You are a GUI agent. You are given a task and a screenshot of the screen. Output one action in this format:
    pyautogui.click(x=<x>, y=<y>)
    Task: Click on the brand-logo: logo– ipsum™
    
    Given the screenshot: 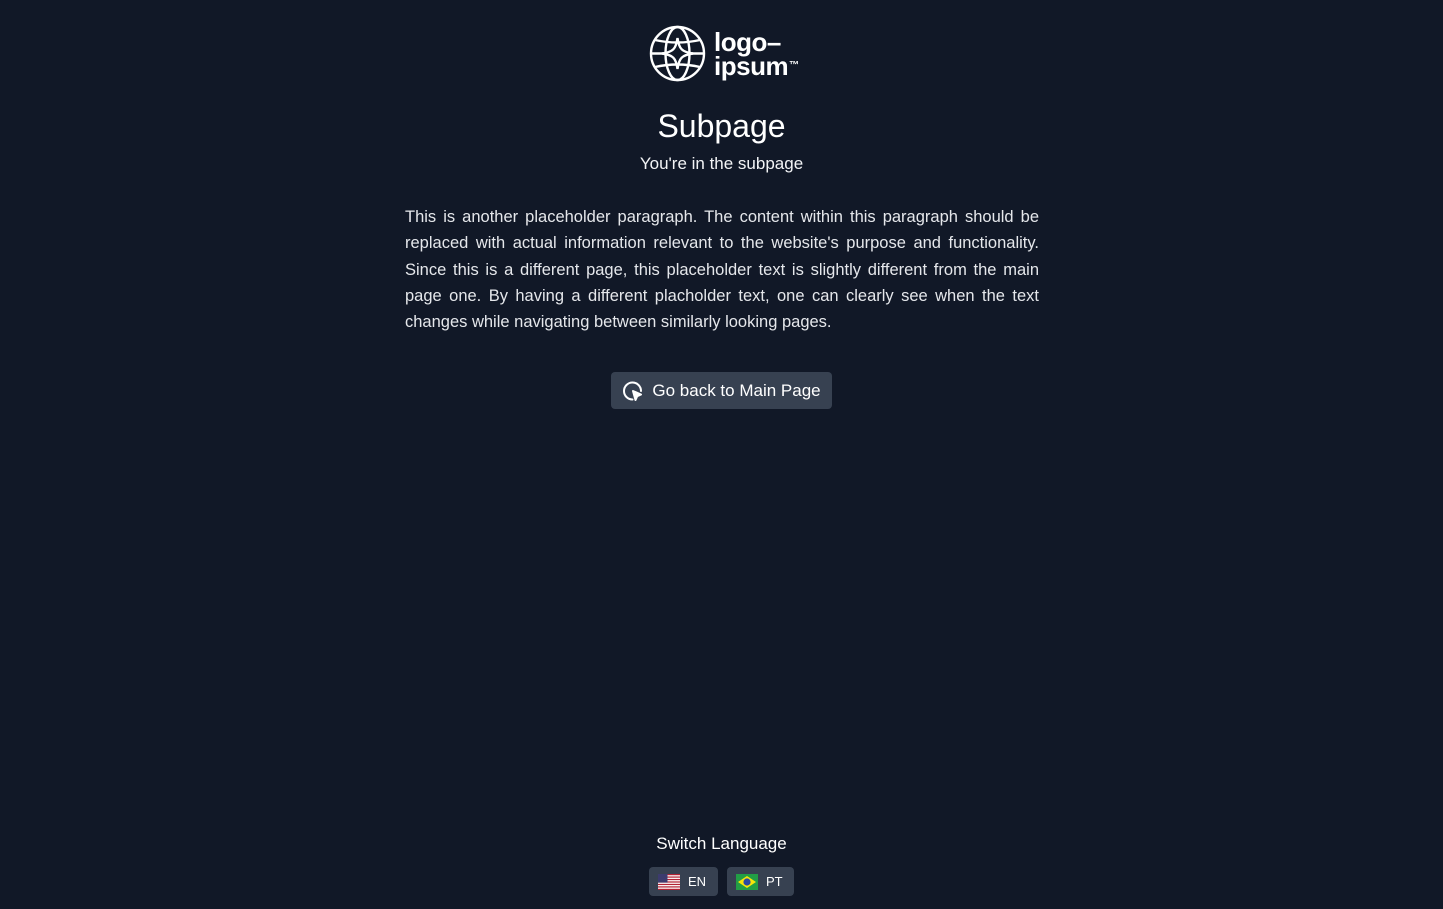 What is the action you would take?
    pyautogui.click(x=724, y=53)
    